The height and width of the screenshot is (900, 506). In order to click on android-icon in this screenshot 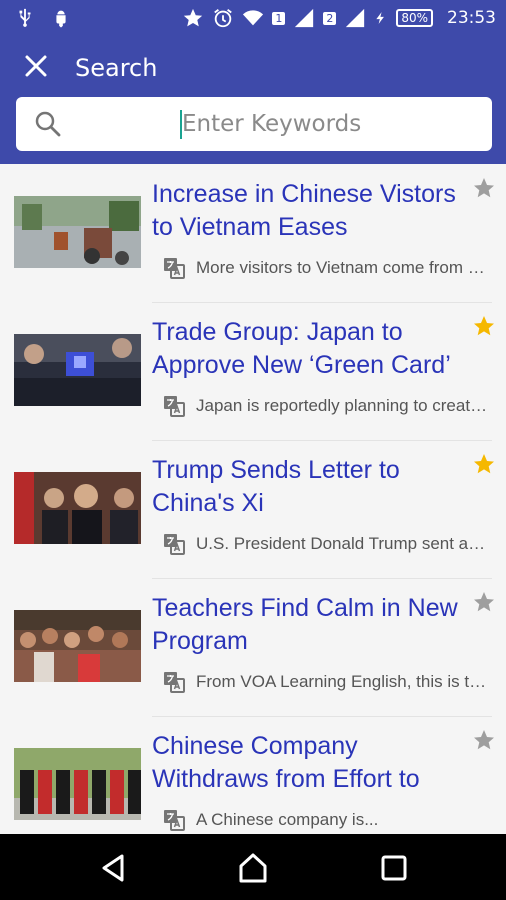, I will do `click(61, 19)`.